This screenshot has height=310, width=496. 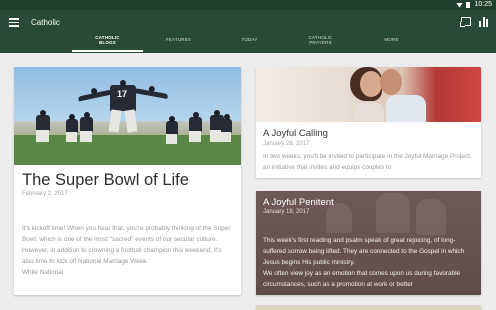 What do you see at coordinates (14, 22) in the screenshot?
I see `menu-icon` at bounding box center [14, 22].